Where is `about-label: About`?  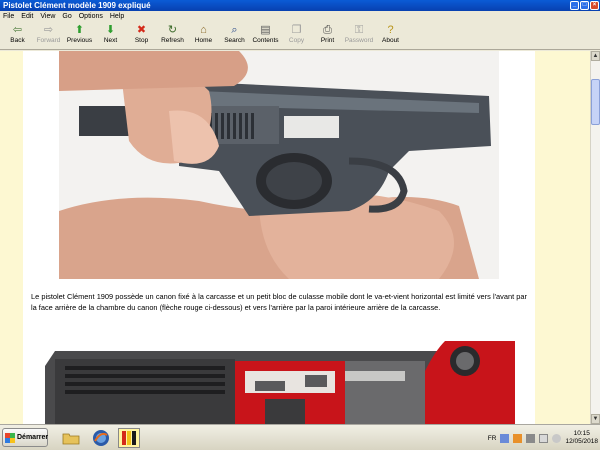 about-label: About is located at coordinates (390, 40).